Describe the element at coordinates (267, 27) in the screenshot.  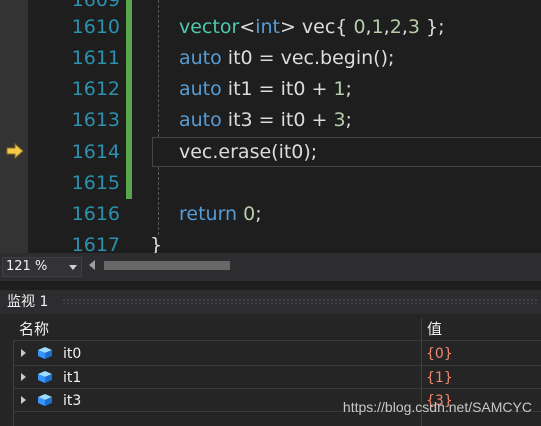
I see `code-token: int` at that location.